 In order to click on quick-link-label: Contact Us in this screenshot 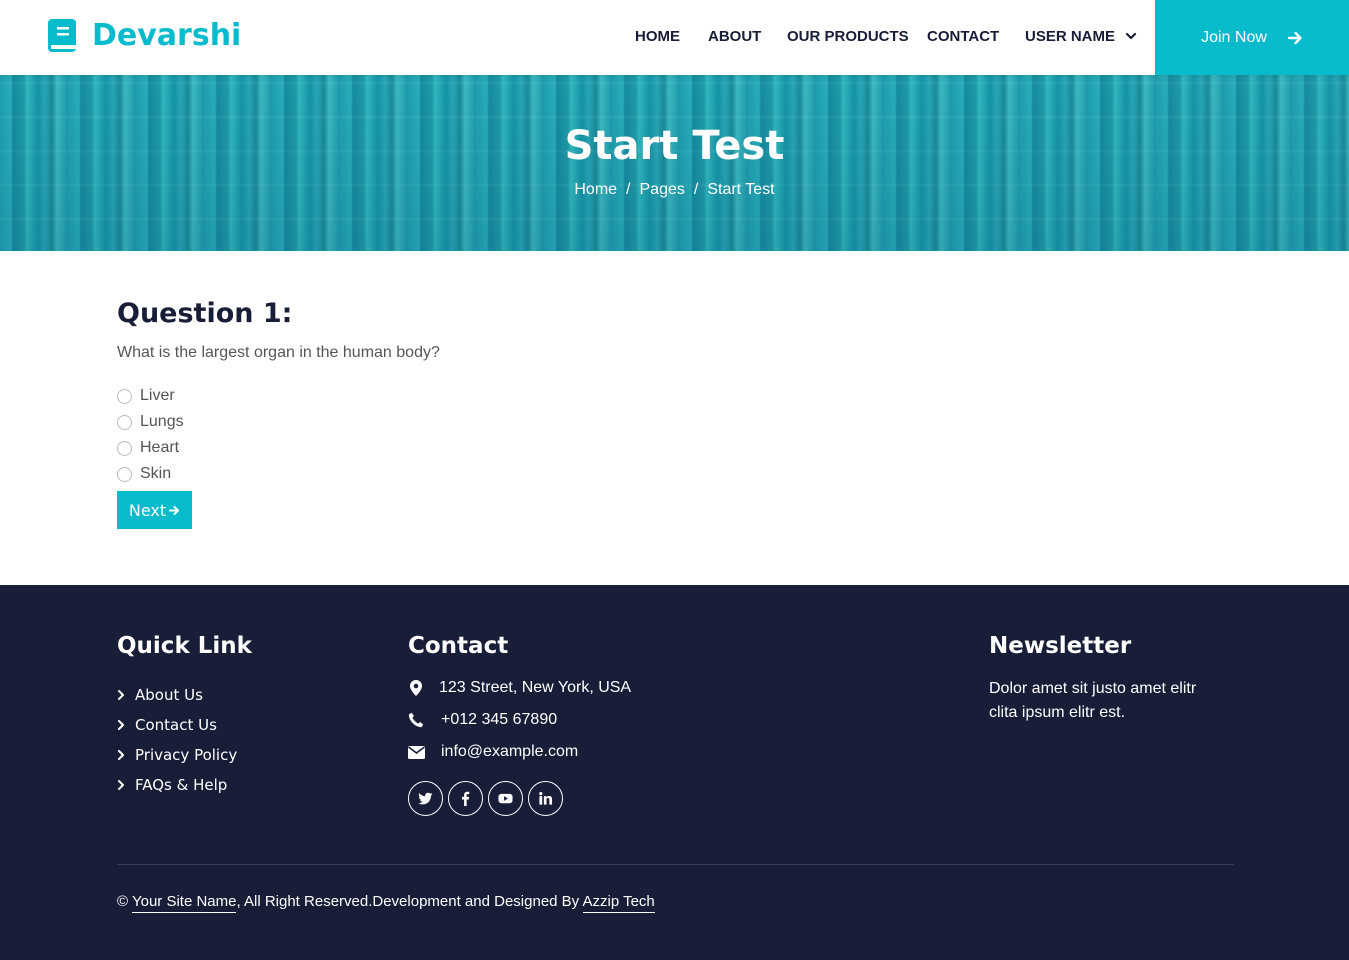, I will do `click(176, 725)`.